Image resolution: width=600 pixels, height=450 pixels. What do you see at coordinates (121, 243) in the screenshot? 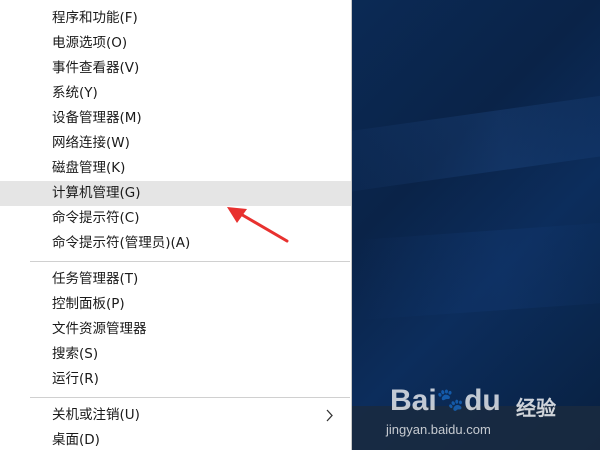
I see `menu-item-label: 命令提示符(管理员)(A)` at bounding box center [121, 243].